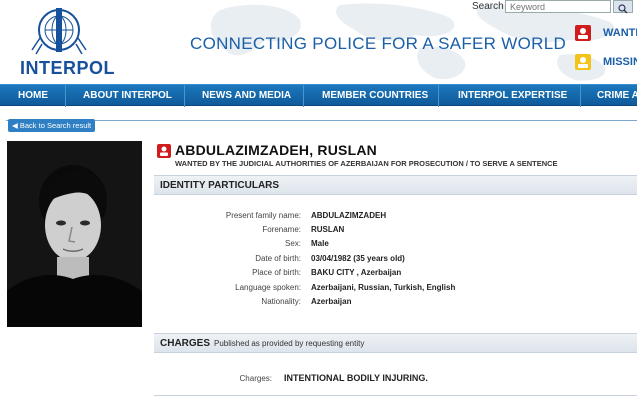  What do you see at coordinates (395, 246) in the screenshot?
I see `particular-row: Sex: Male` at bounding box center [395, 246].